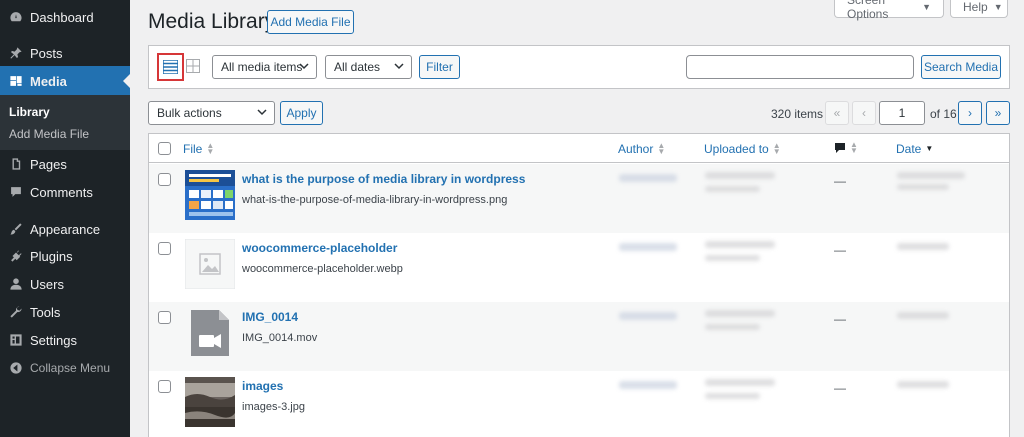 The image size is (1024, 437). Describe the element at coordinates (262, 386) in the screenshot. I see `media-title-link: images` at that location.